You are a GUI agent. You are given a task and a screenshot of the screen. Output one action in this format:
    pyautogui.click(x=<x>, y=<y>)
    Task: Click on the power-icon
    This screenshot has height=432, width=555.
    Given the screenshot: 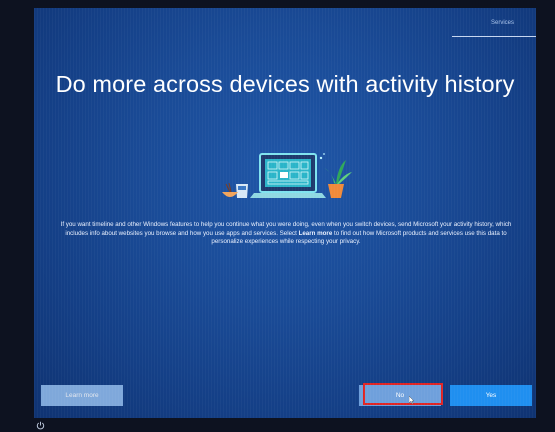 What is the action you would take?
    pyautogui.click(x=40, y=425)
    